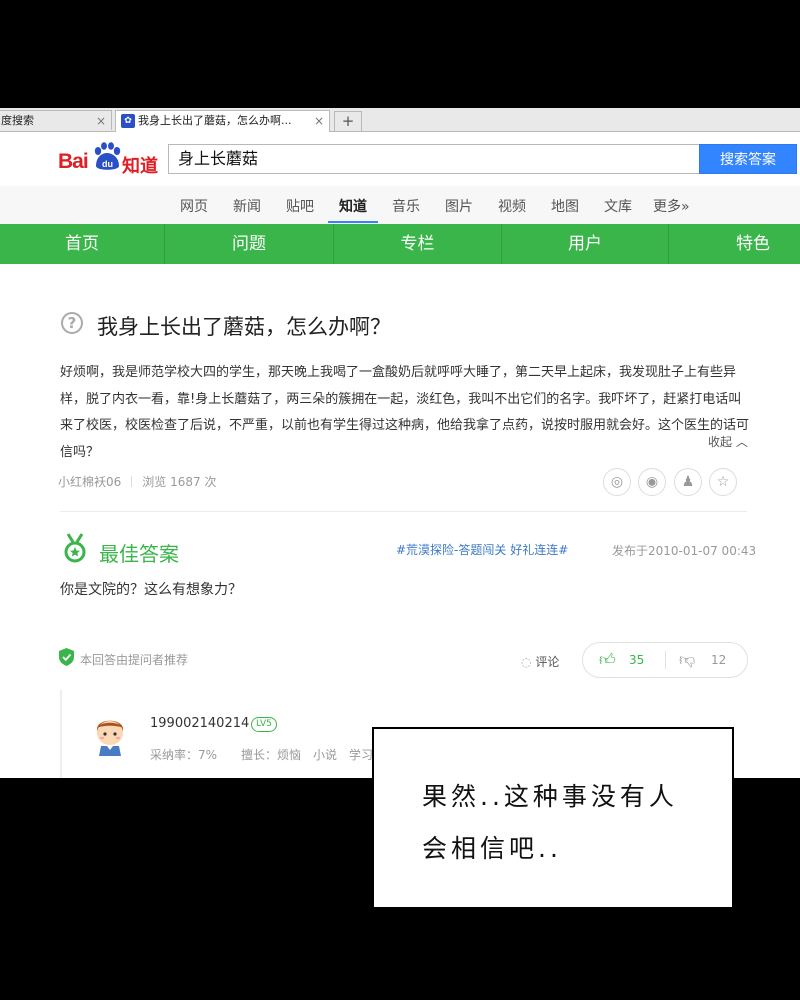 This screenshot has height=1000, width=800. I want to click on channel-nav: 网页 新闻 贴吧 知道 音乐 图片 视频 地图 文库 更多», so click(400, 205).